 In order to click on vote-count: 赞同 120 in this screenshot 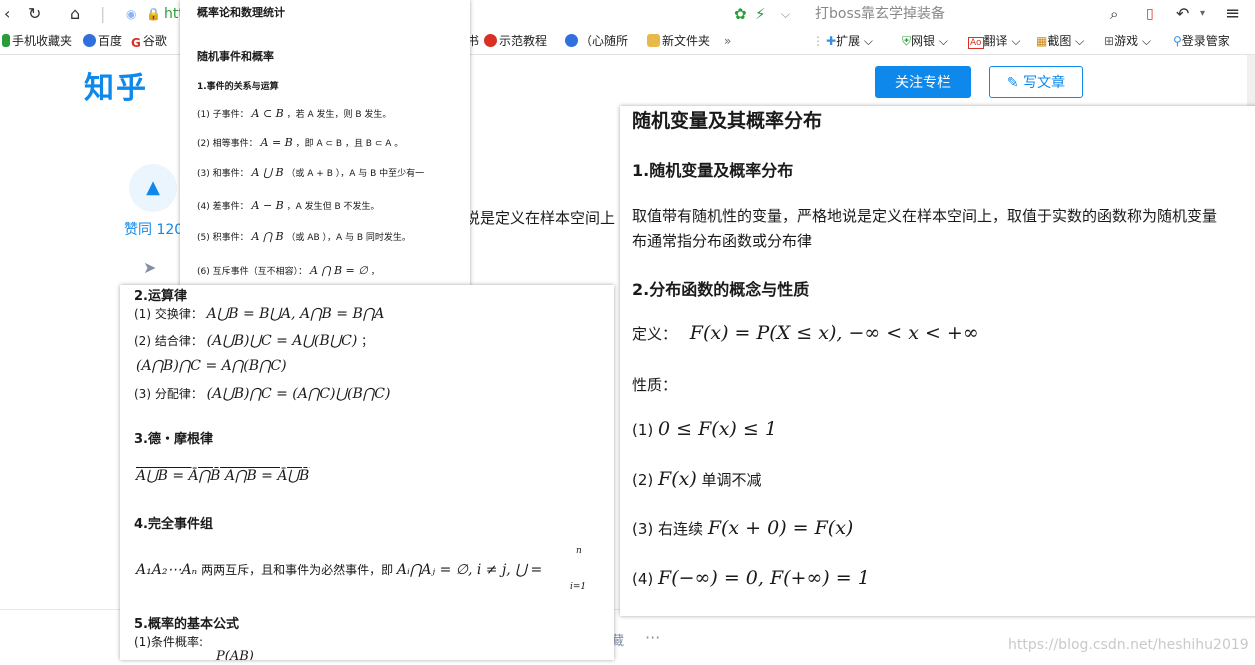, I will do `click(154, 230)`.